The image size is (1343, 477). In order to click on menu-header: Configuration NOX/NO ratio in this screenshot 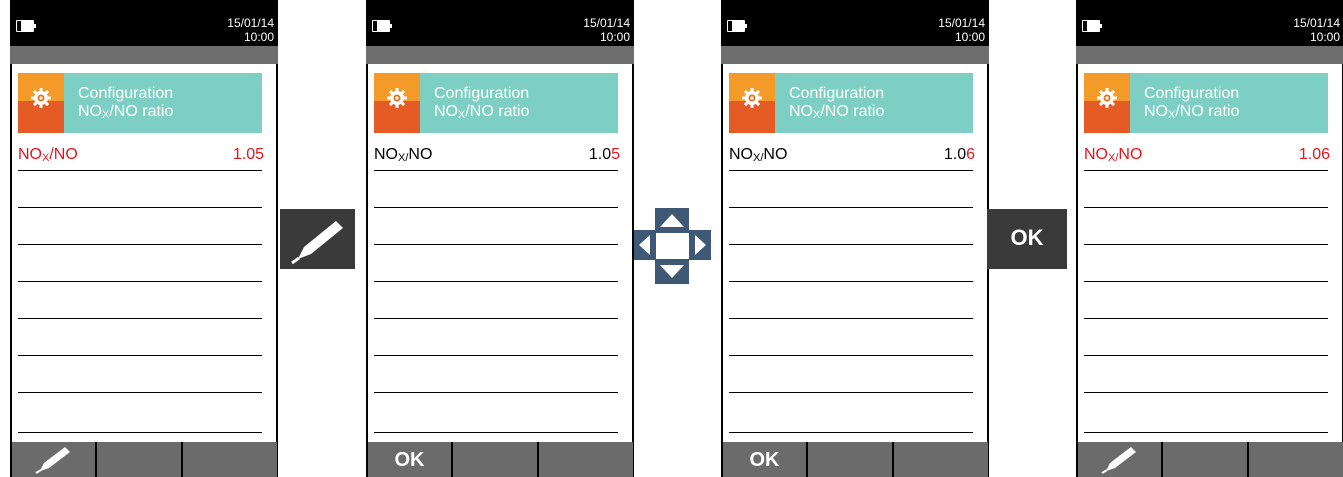, I will do `click(1206, 103)`.